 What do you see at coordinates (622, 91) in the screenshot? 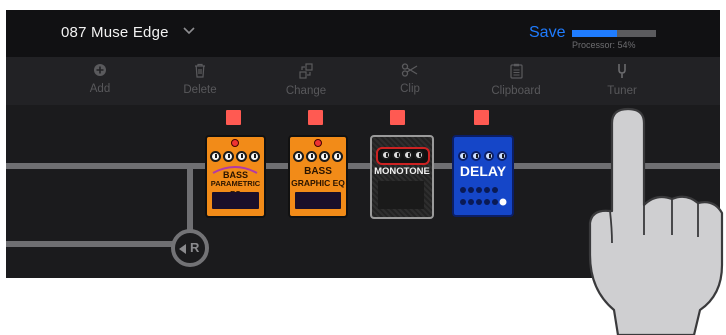
I see `tuner-label: Tuner` at bounding box center [622, 91].